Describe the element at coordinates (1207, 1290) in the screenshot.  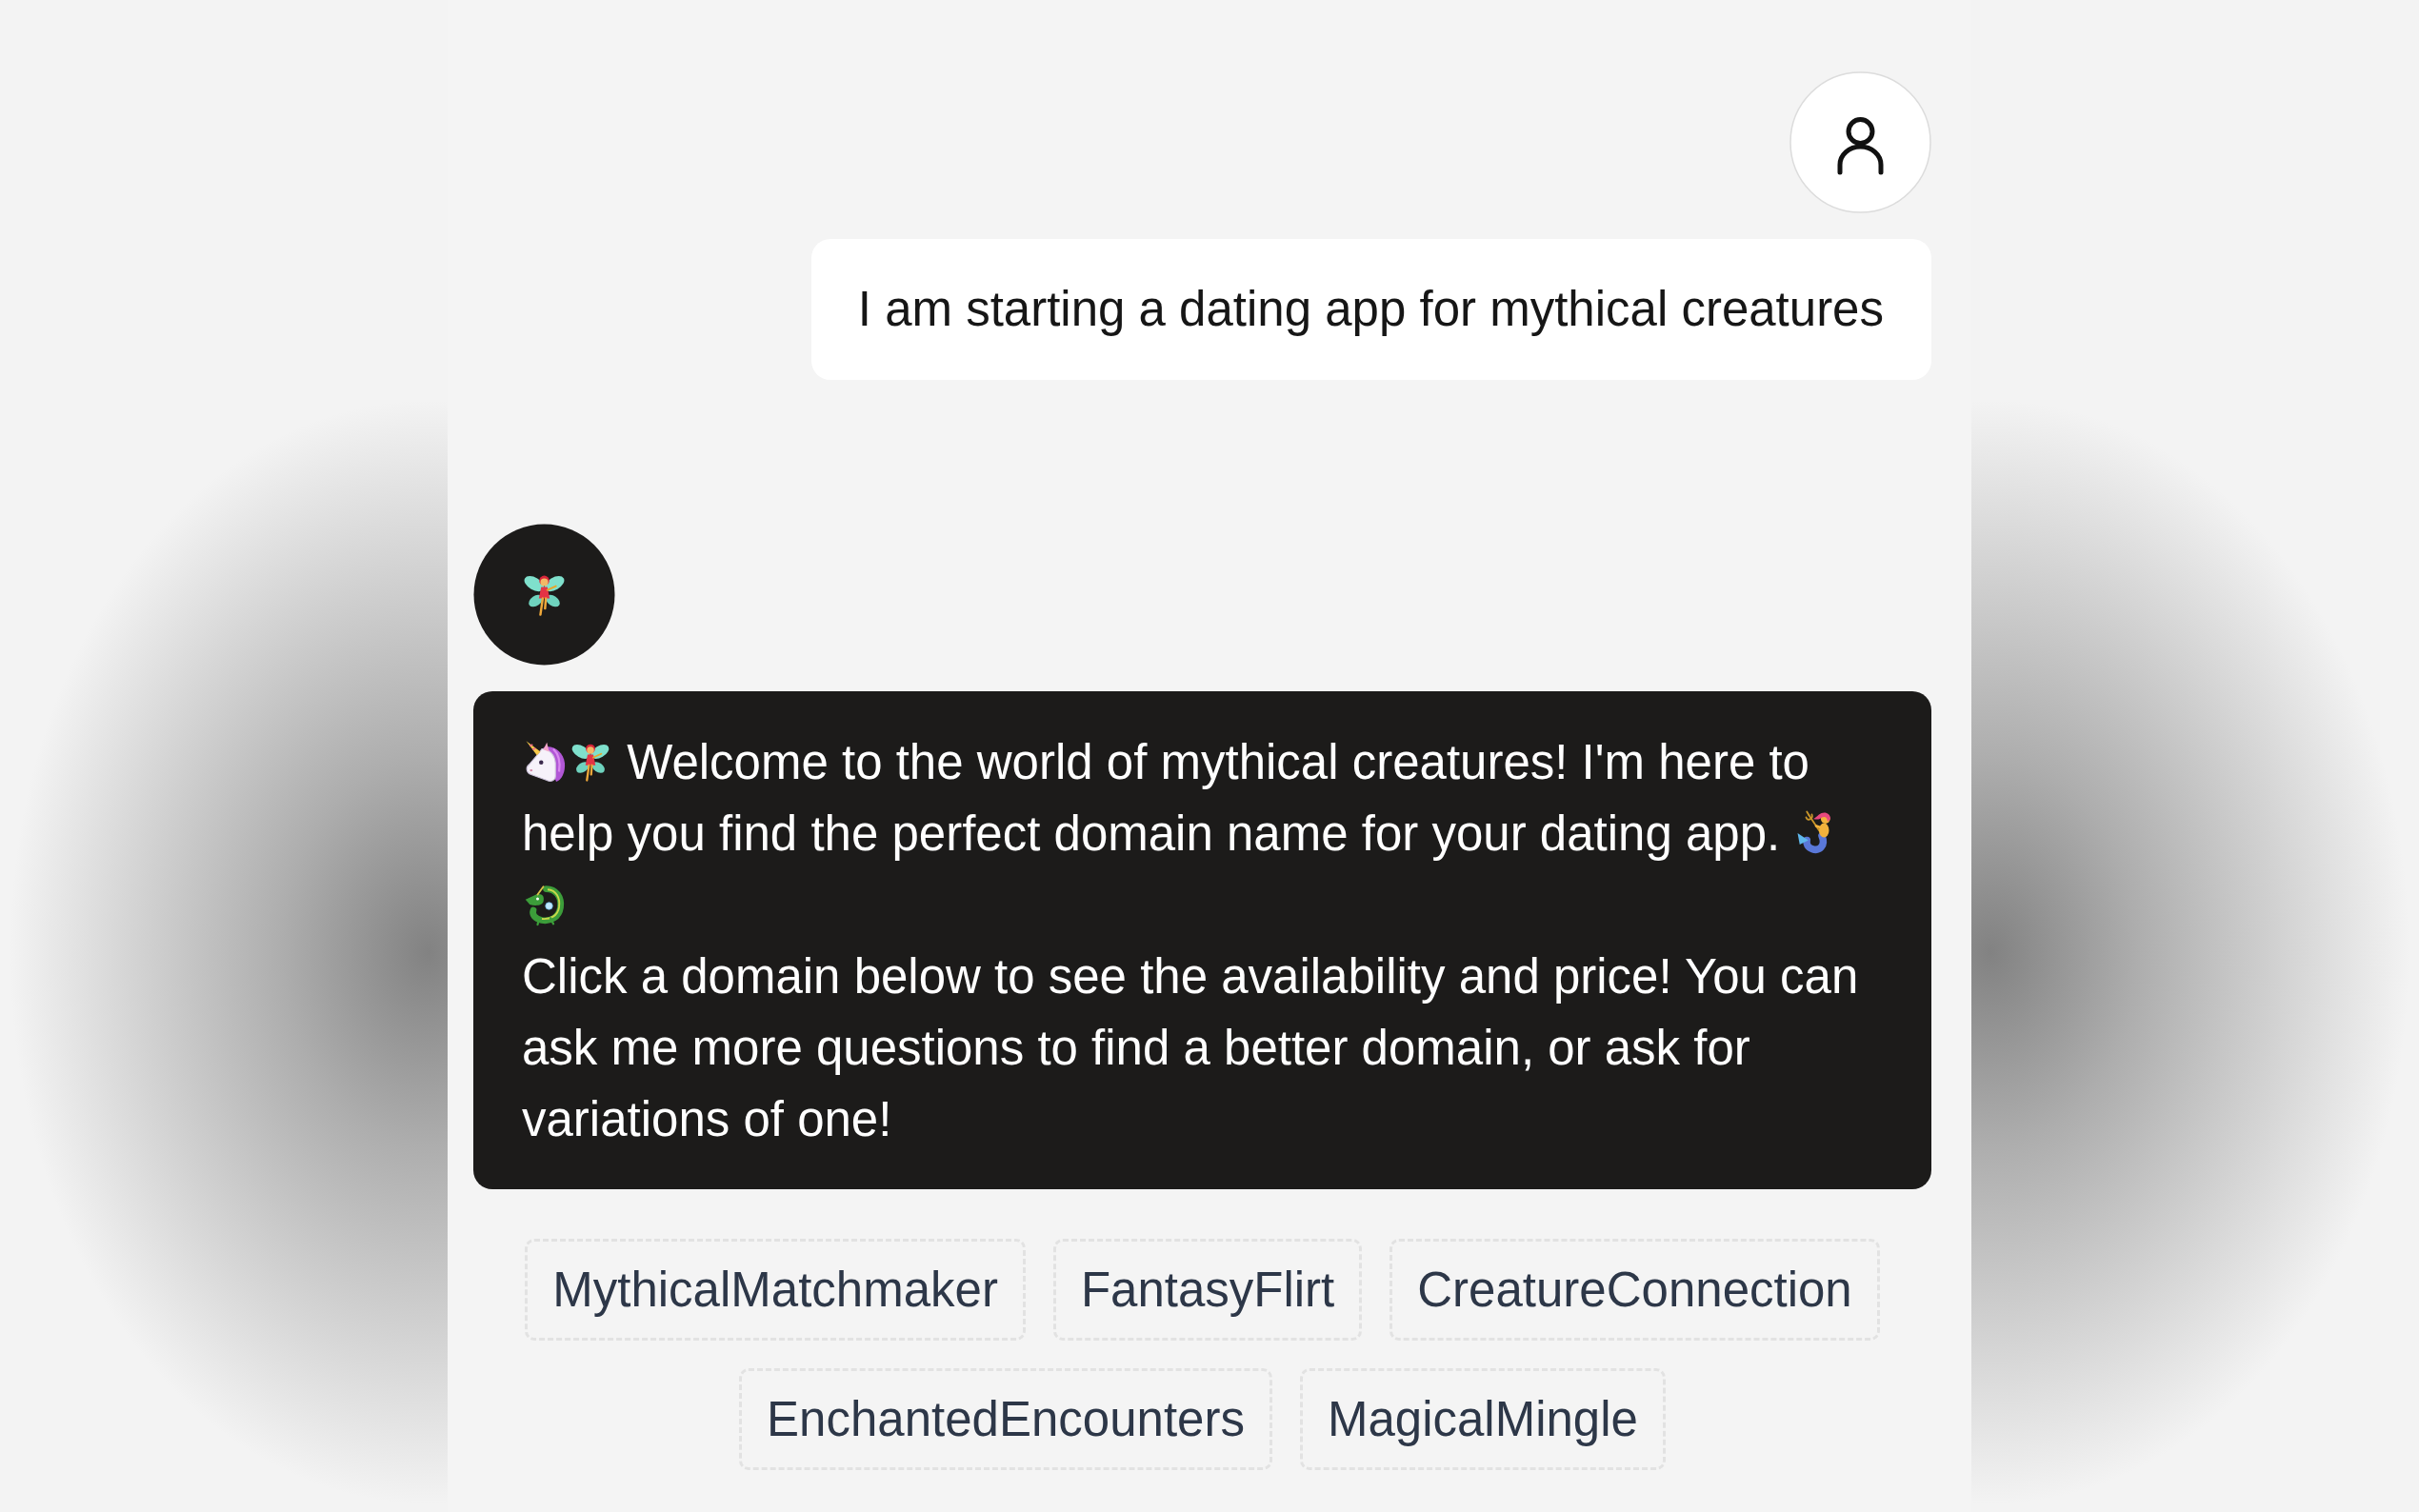
I see `domain-button: FantasyFlirt` at that location.